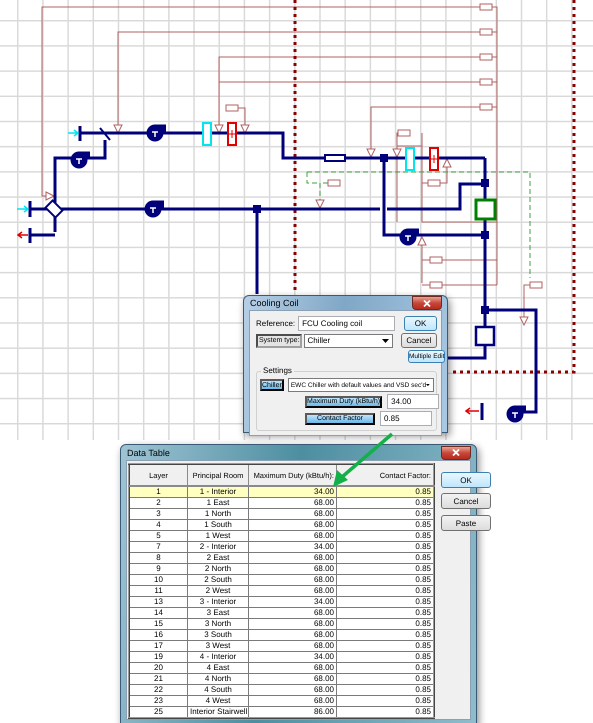 The image size is (593, 723). I want to click on table-cell: 17, so click(158, 646).